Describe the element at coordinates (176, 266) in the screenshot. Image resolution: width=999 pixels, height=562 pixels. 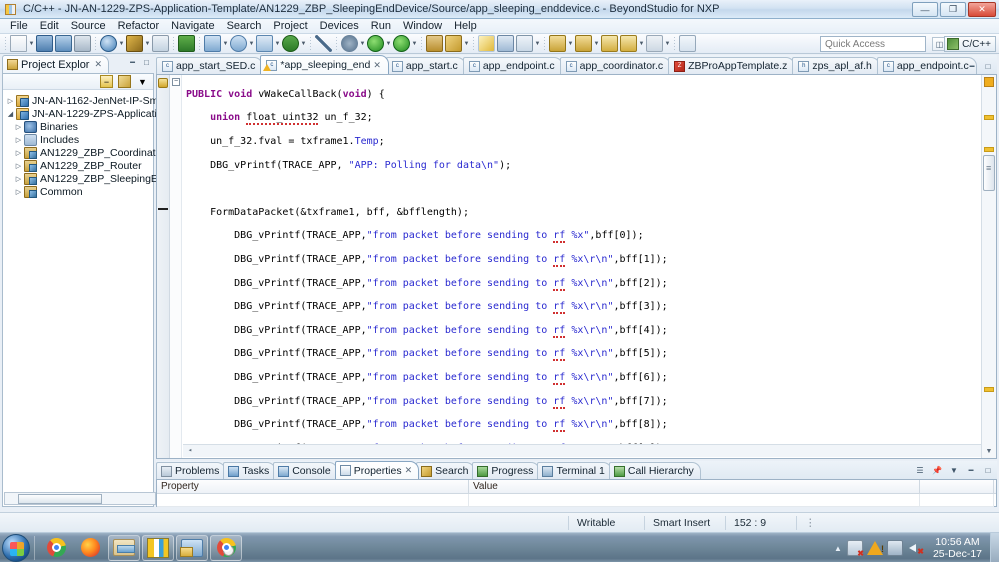
I see `editor-folding-gutter: −` at that location.